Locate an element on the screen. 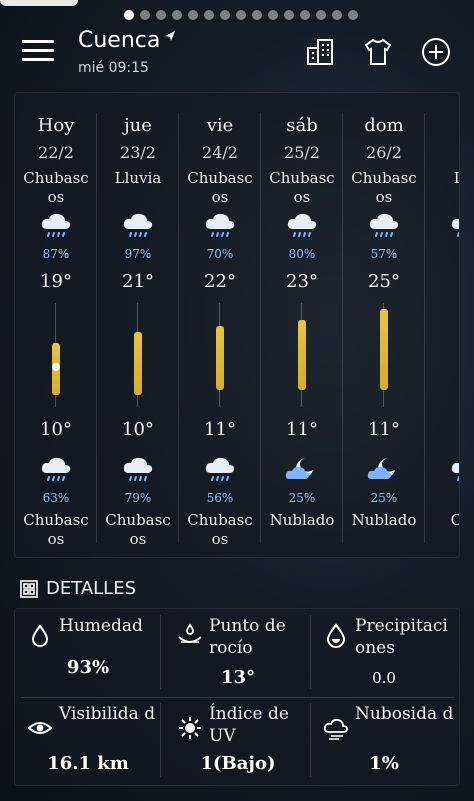  day-column: sáb 25/2 Chubasc os 80% 23° 11° 25% Nublado is located at coordinates (302, 325).